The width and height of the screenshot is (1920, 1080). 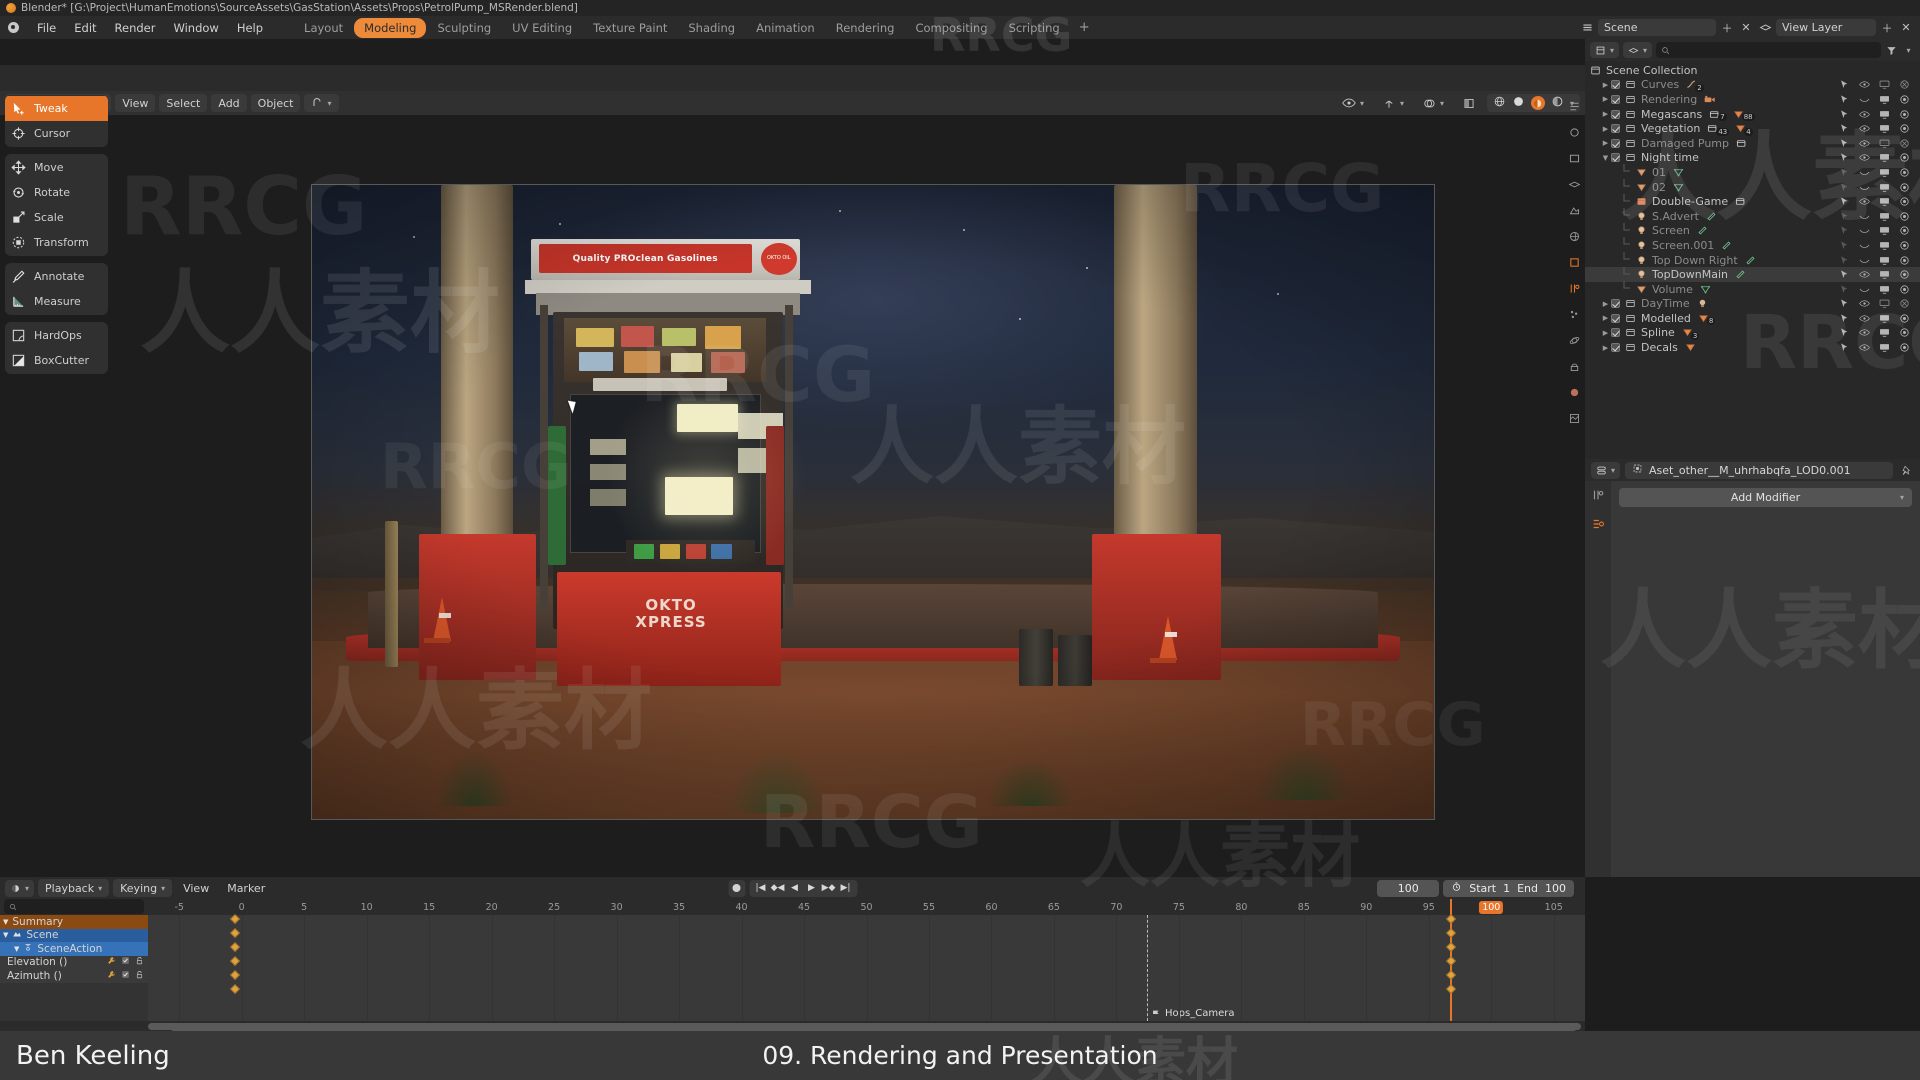 What do you see at coordinates (736, 888) in the screenshot?
I see `auto-keying-button` at bounding box center [736, 888].